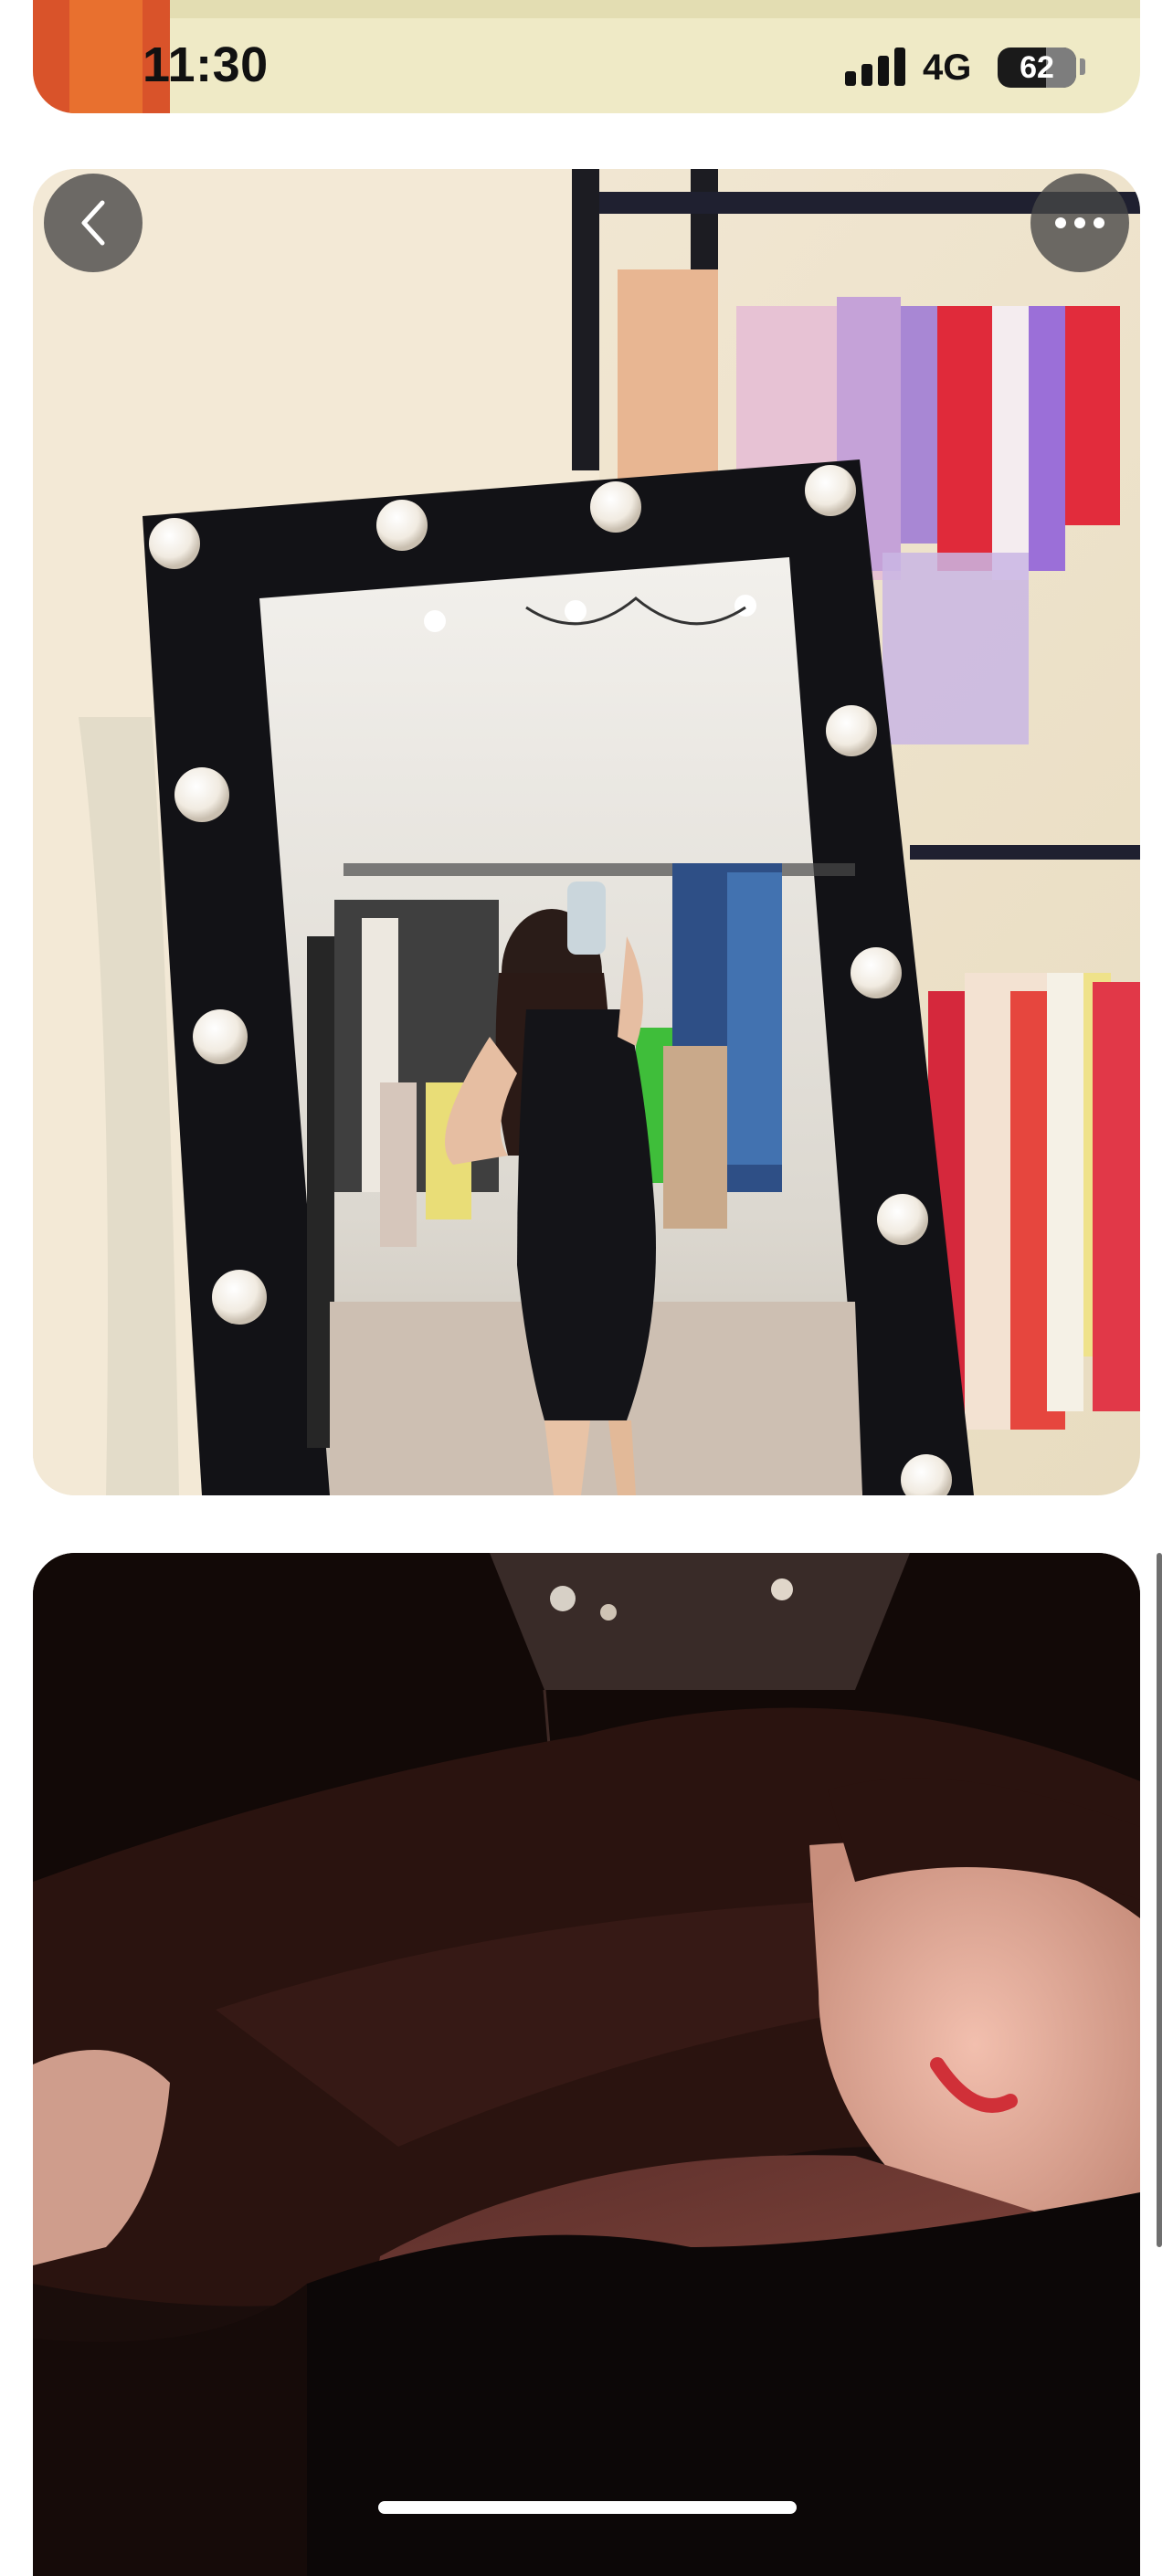  I want to click on status-bar: 11:30 4G 62, so click(586, 68).